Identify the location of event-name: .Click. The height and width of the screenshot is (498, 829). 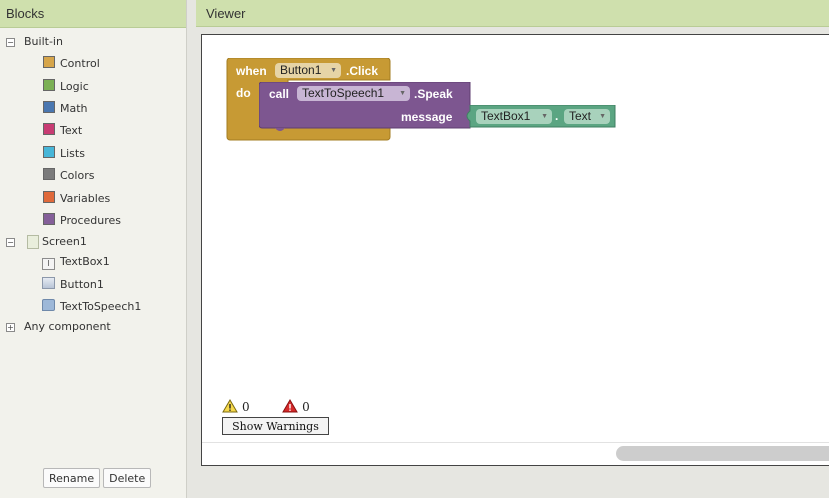
(362, 71).